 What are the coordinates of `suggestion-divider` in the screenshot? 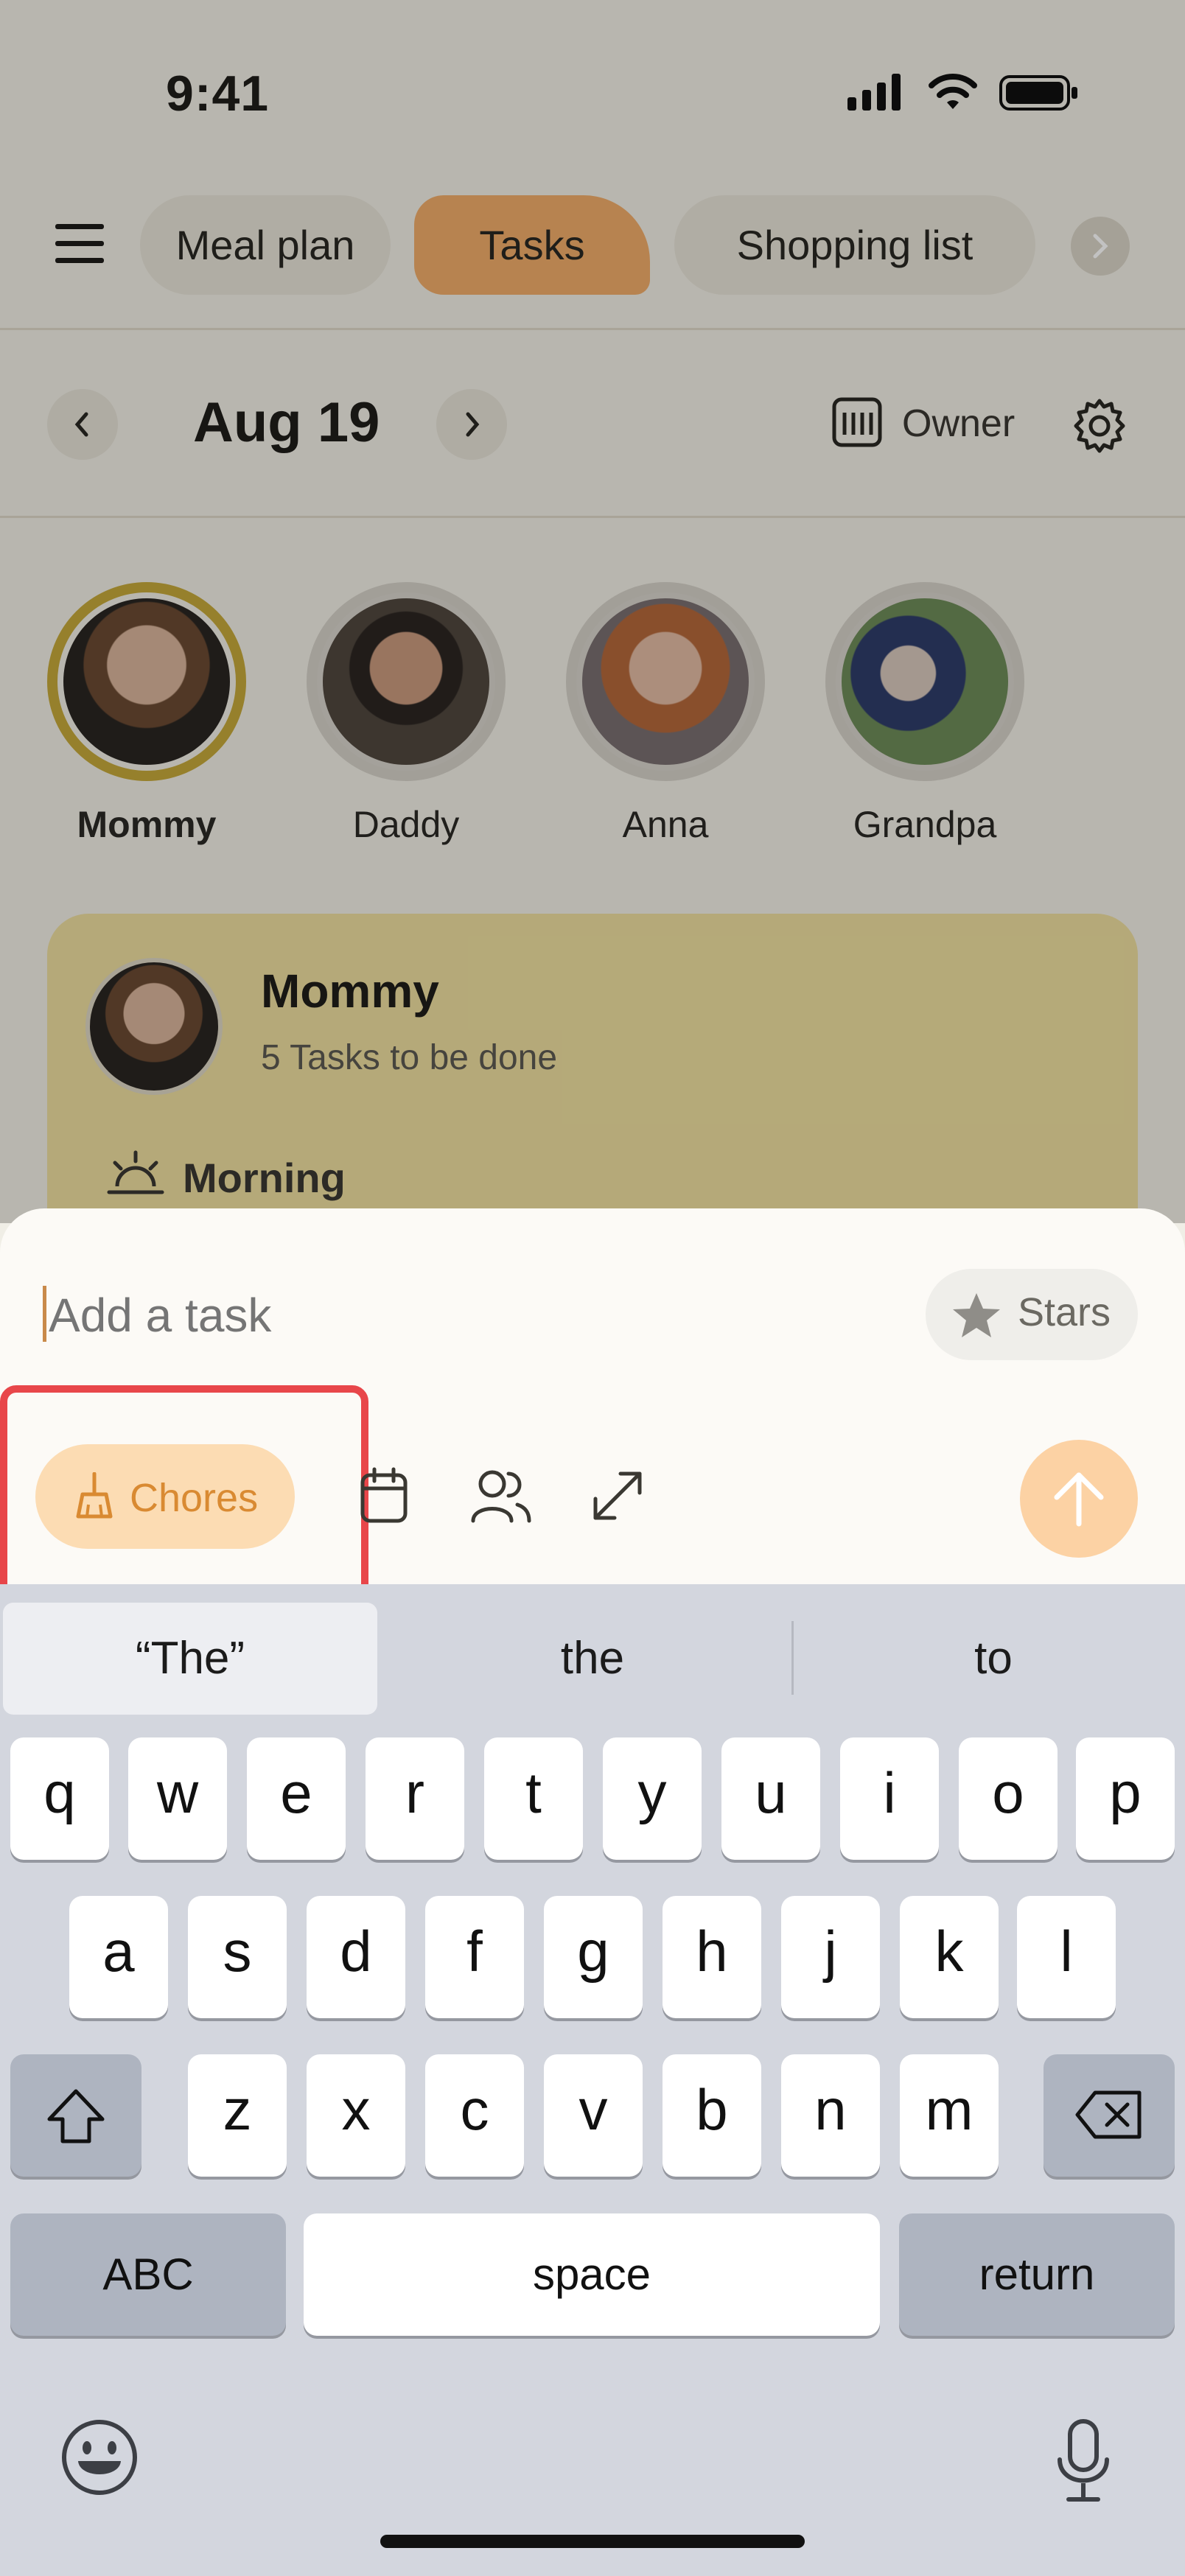 It's located at (792, 1658).